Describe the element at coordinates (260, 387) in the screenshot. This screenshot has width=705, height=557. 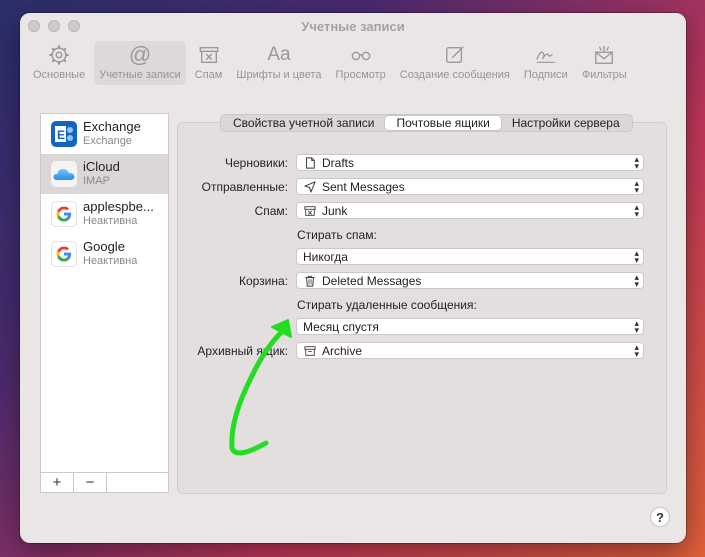
I see `annotation-arrow` at that location.